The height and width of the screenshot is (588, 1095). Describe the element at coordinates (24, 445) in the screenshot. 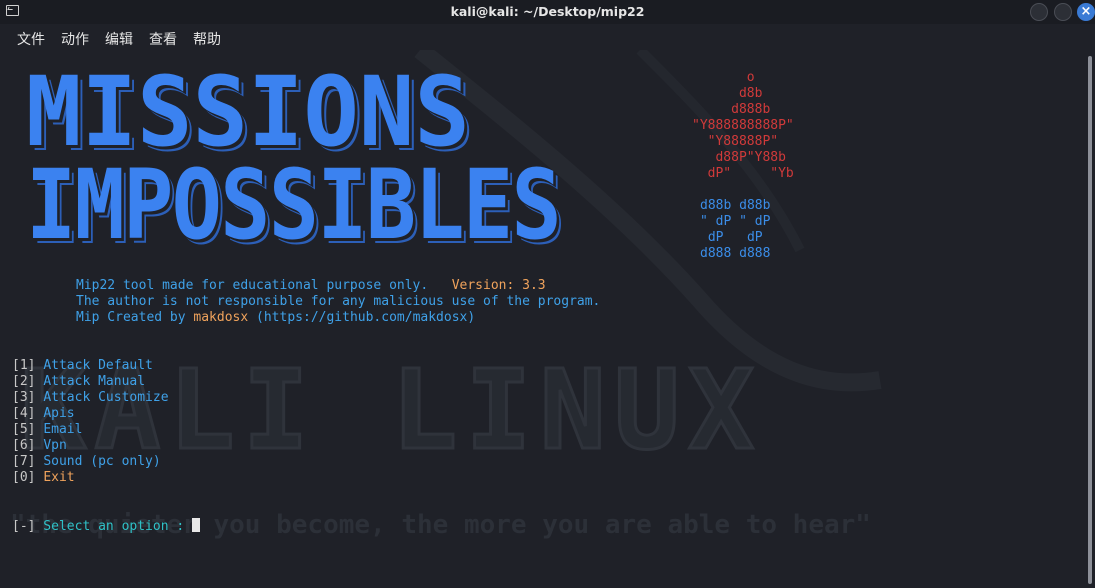

I see `option-key: [6]` at that location.